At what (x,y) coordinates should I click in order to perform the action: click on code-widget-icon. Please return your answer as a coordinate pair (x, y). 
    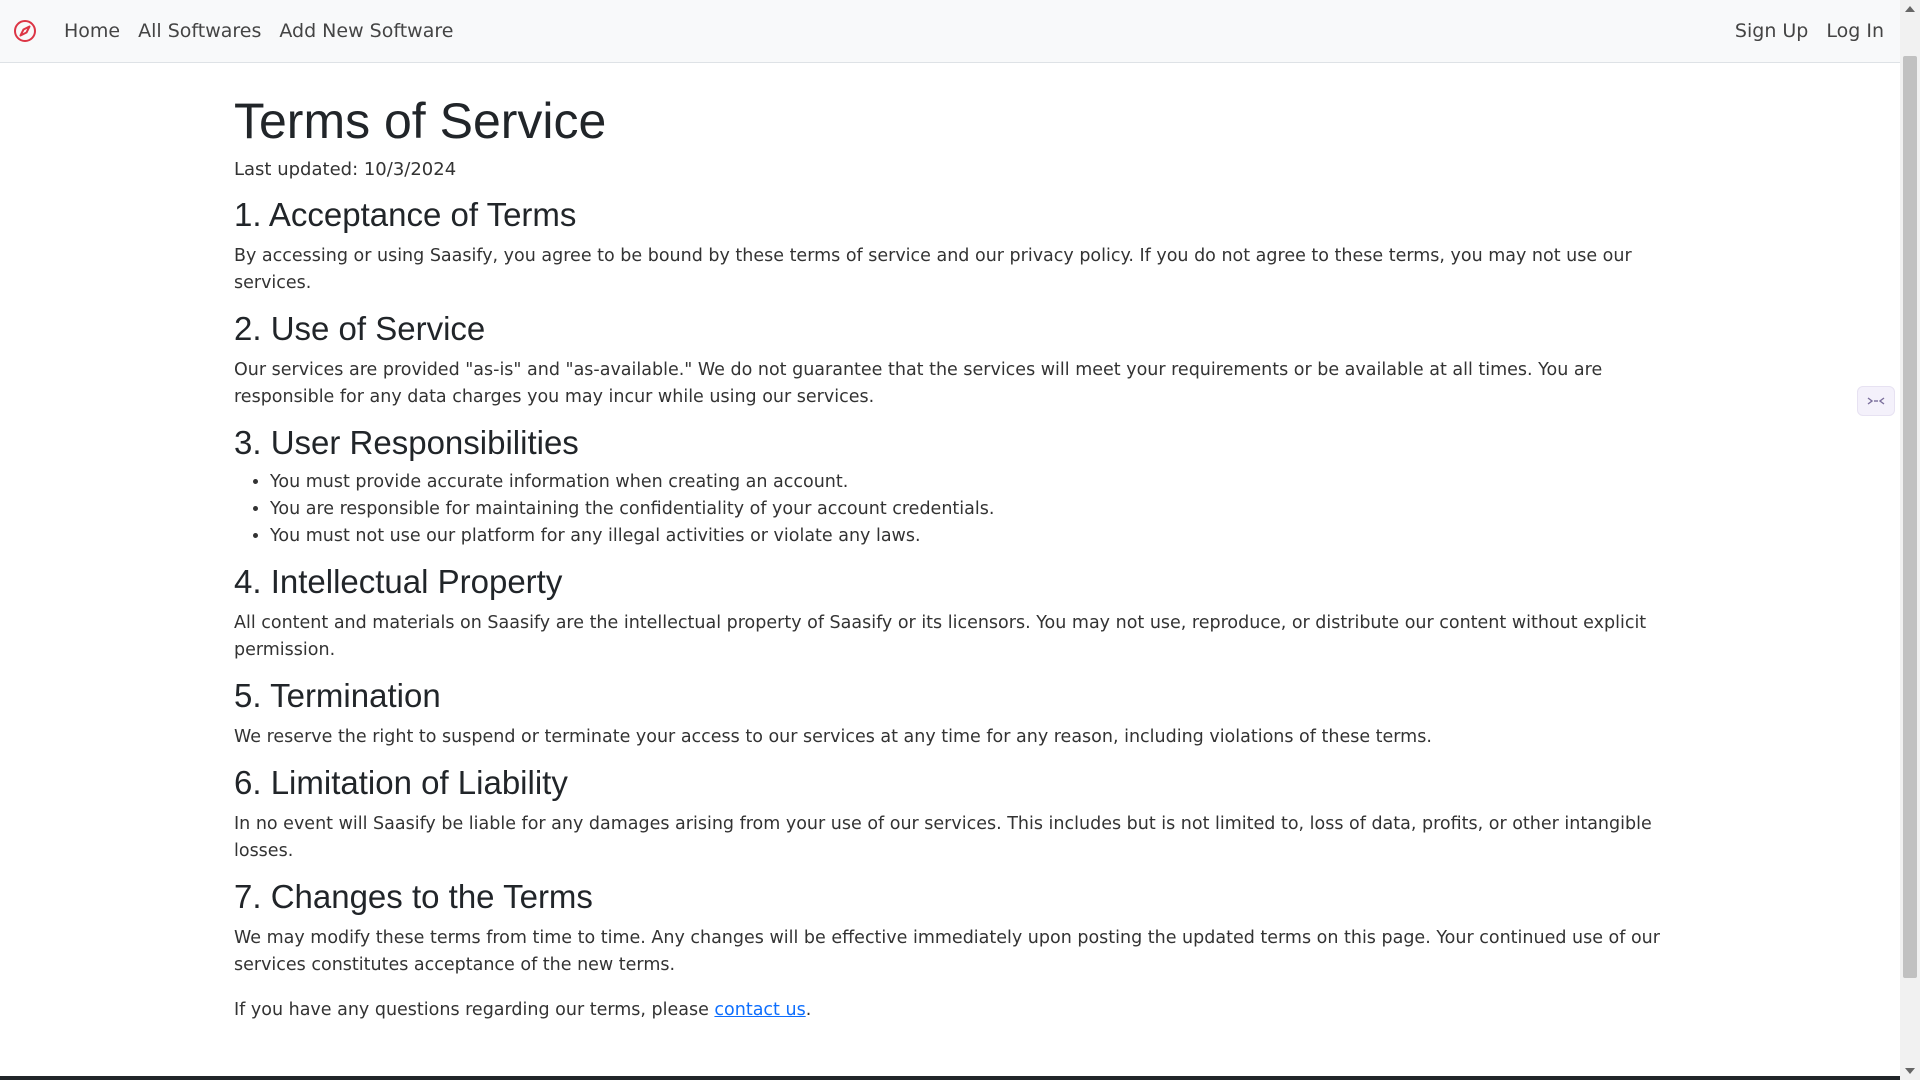
    Looking at the image, I should click on (1876, 401).